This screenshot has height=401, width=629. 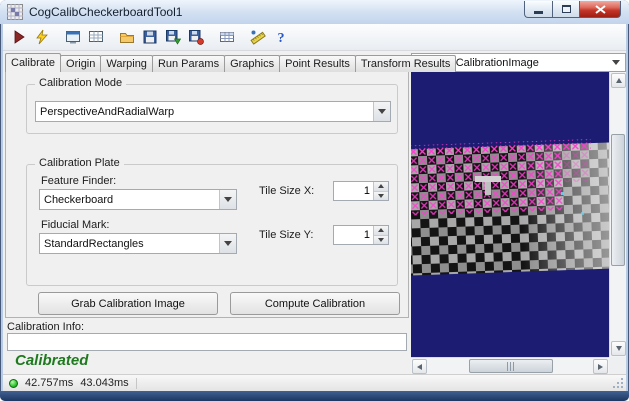 What do you see at coordinates (287, 191) in the screenshot?
I see `tile-size-x-label: Tile Size X:` at bounding box center [287, 191].